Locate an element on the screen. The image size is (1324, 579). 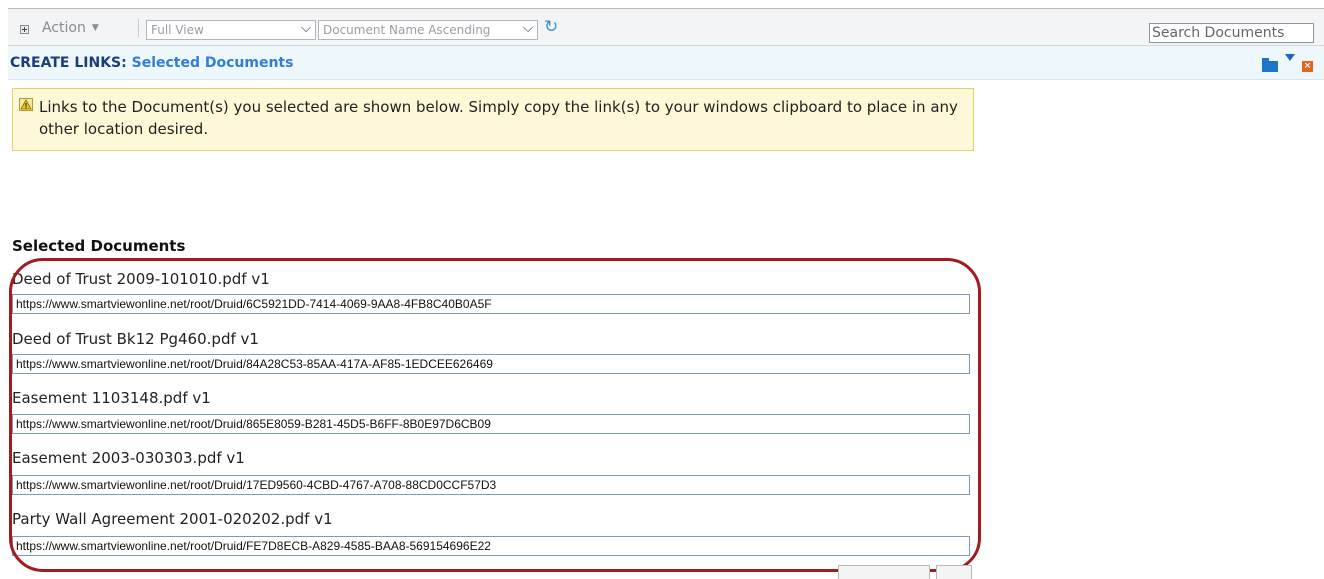
dropdown-arrow-icon is located at coordinates (1290, 57).